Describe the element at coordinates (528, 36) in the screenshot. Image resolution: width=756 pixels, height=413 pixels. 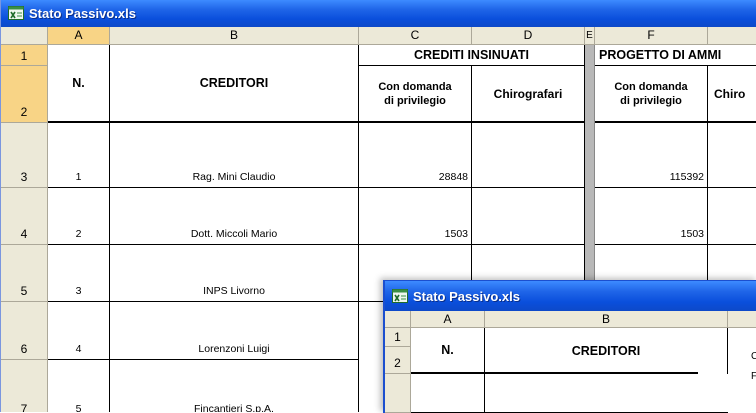
I see `column-header-d: D` at that location.